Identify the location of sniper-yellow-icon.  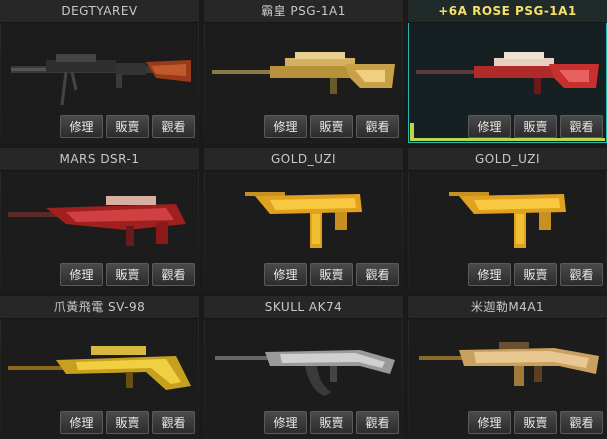
(99, 368).